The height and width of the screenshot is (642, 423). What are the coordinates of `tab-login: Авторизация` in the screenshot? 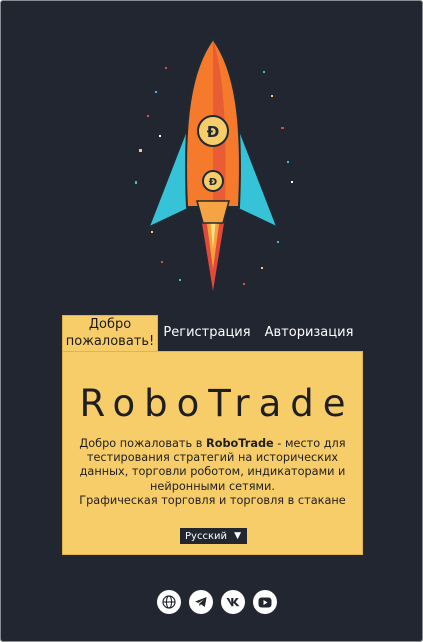 It's located at (309, 333).